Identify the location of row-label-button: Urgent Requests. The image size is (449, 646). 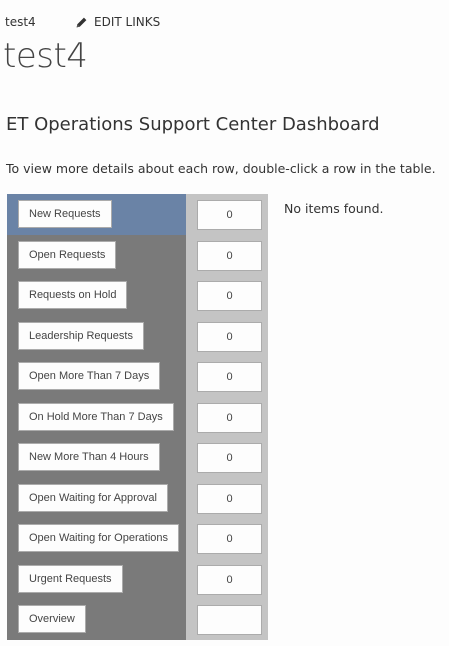
(70, 578).